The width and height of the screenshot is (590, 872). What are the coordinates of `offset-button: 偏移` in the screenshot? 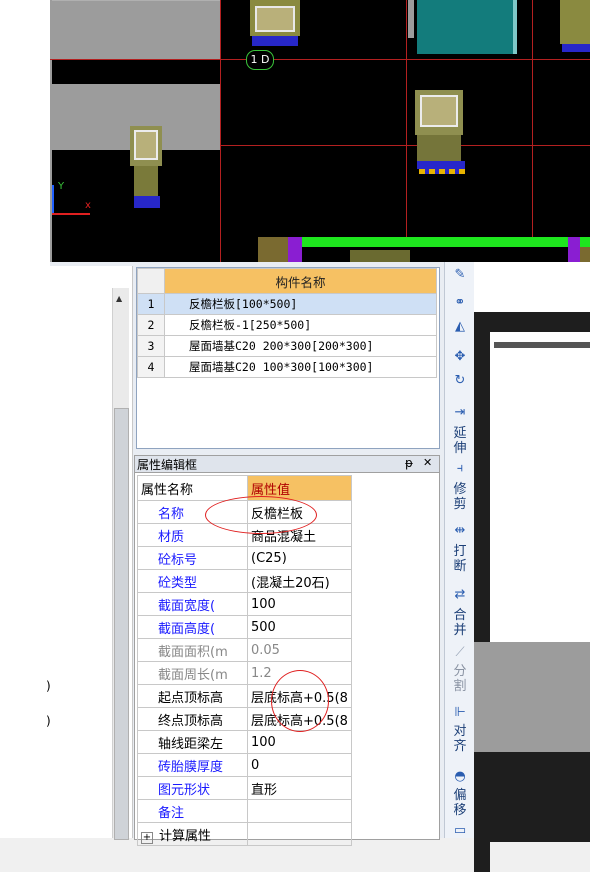 It's located at (460, 803).